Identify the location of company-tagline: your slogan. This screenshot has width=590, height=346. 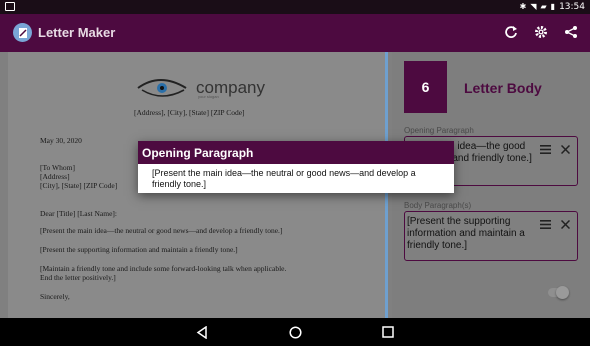
(208, 96).